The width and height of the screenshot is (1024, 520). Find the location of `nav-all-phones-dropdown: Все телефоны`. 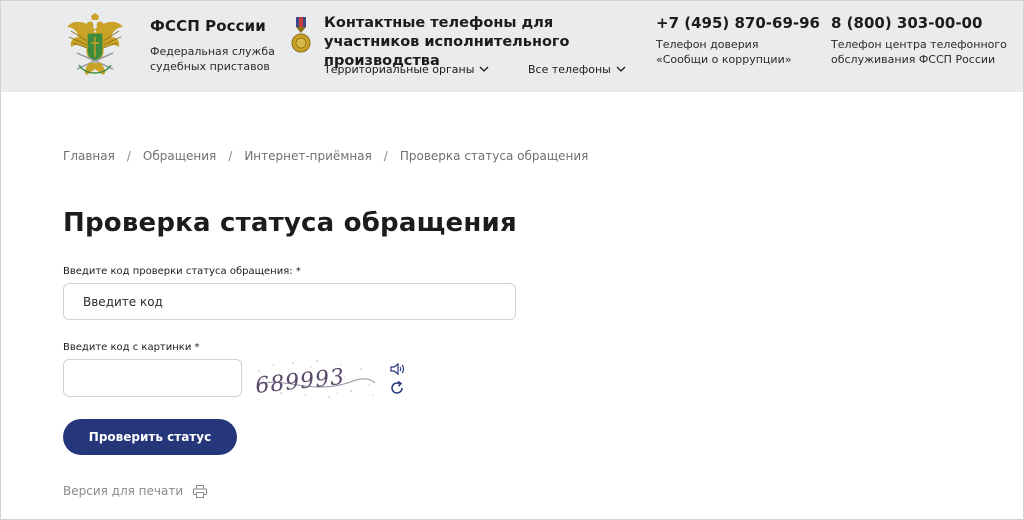

nav-all-phones-dropdown: Все телефоны is located at coordinates (577, 69).